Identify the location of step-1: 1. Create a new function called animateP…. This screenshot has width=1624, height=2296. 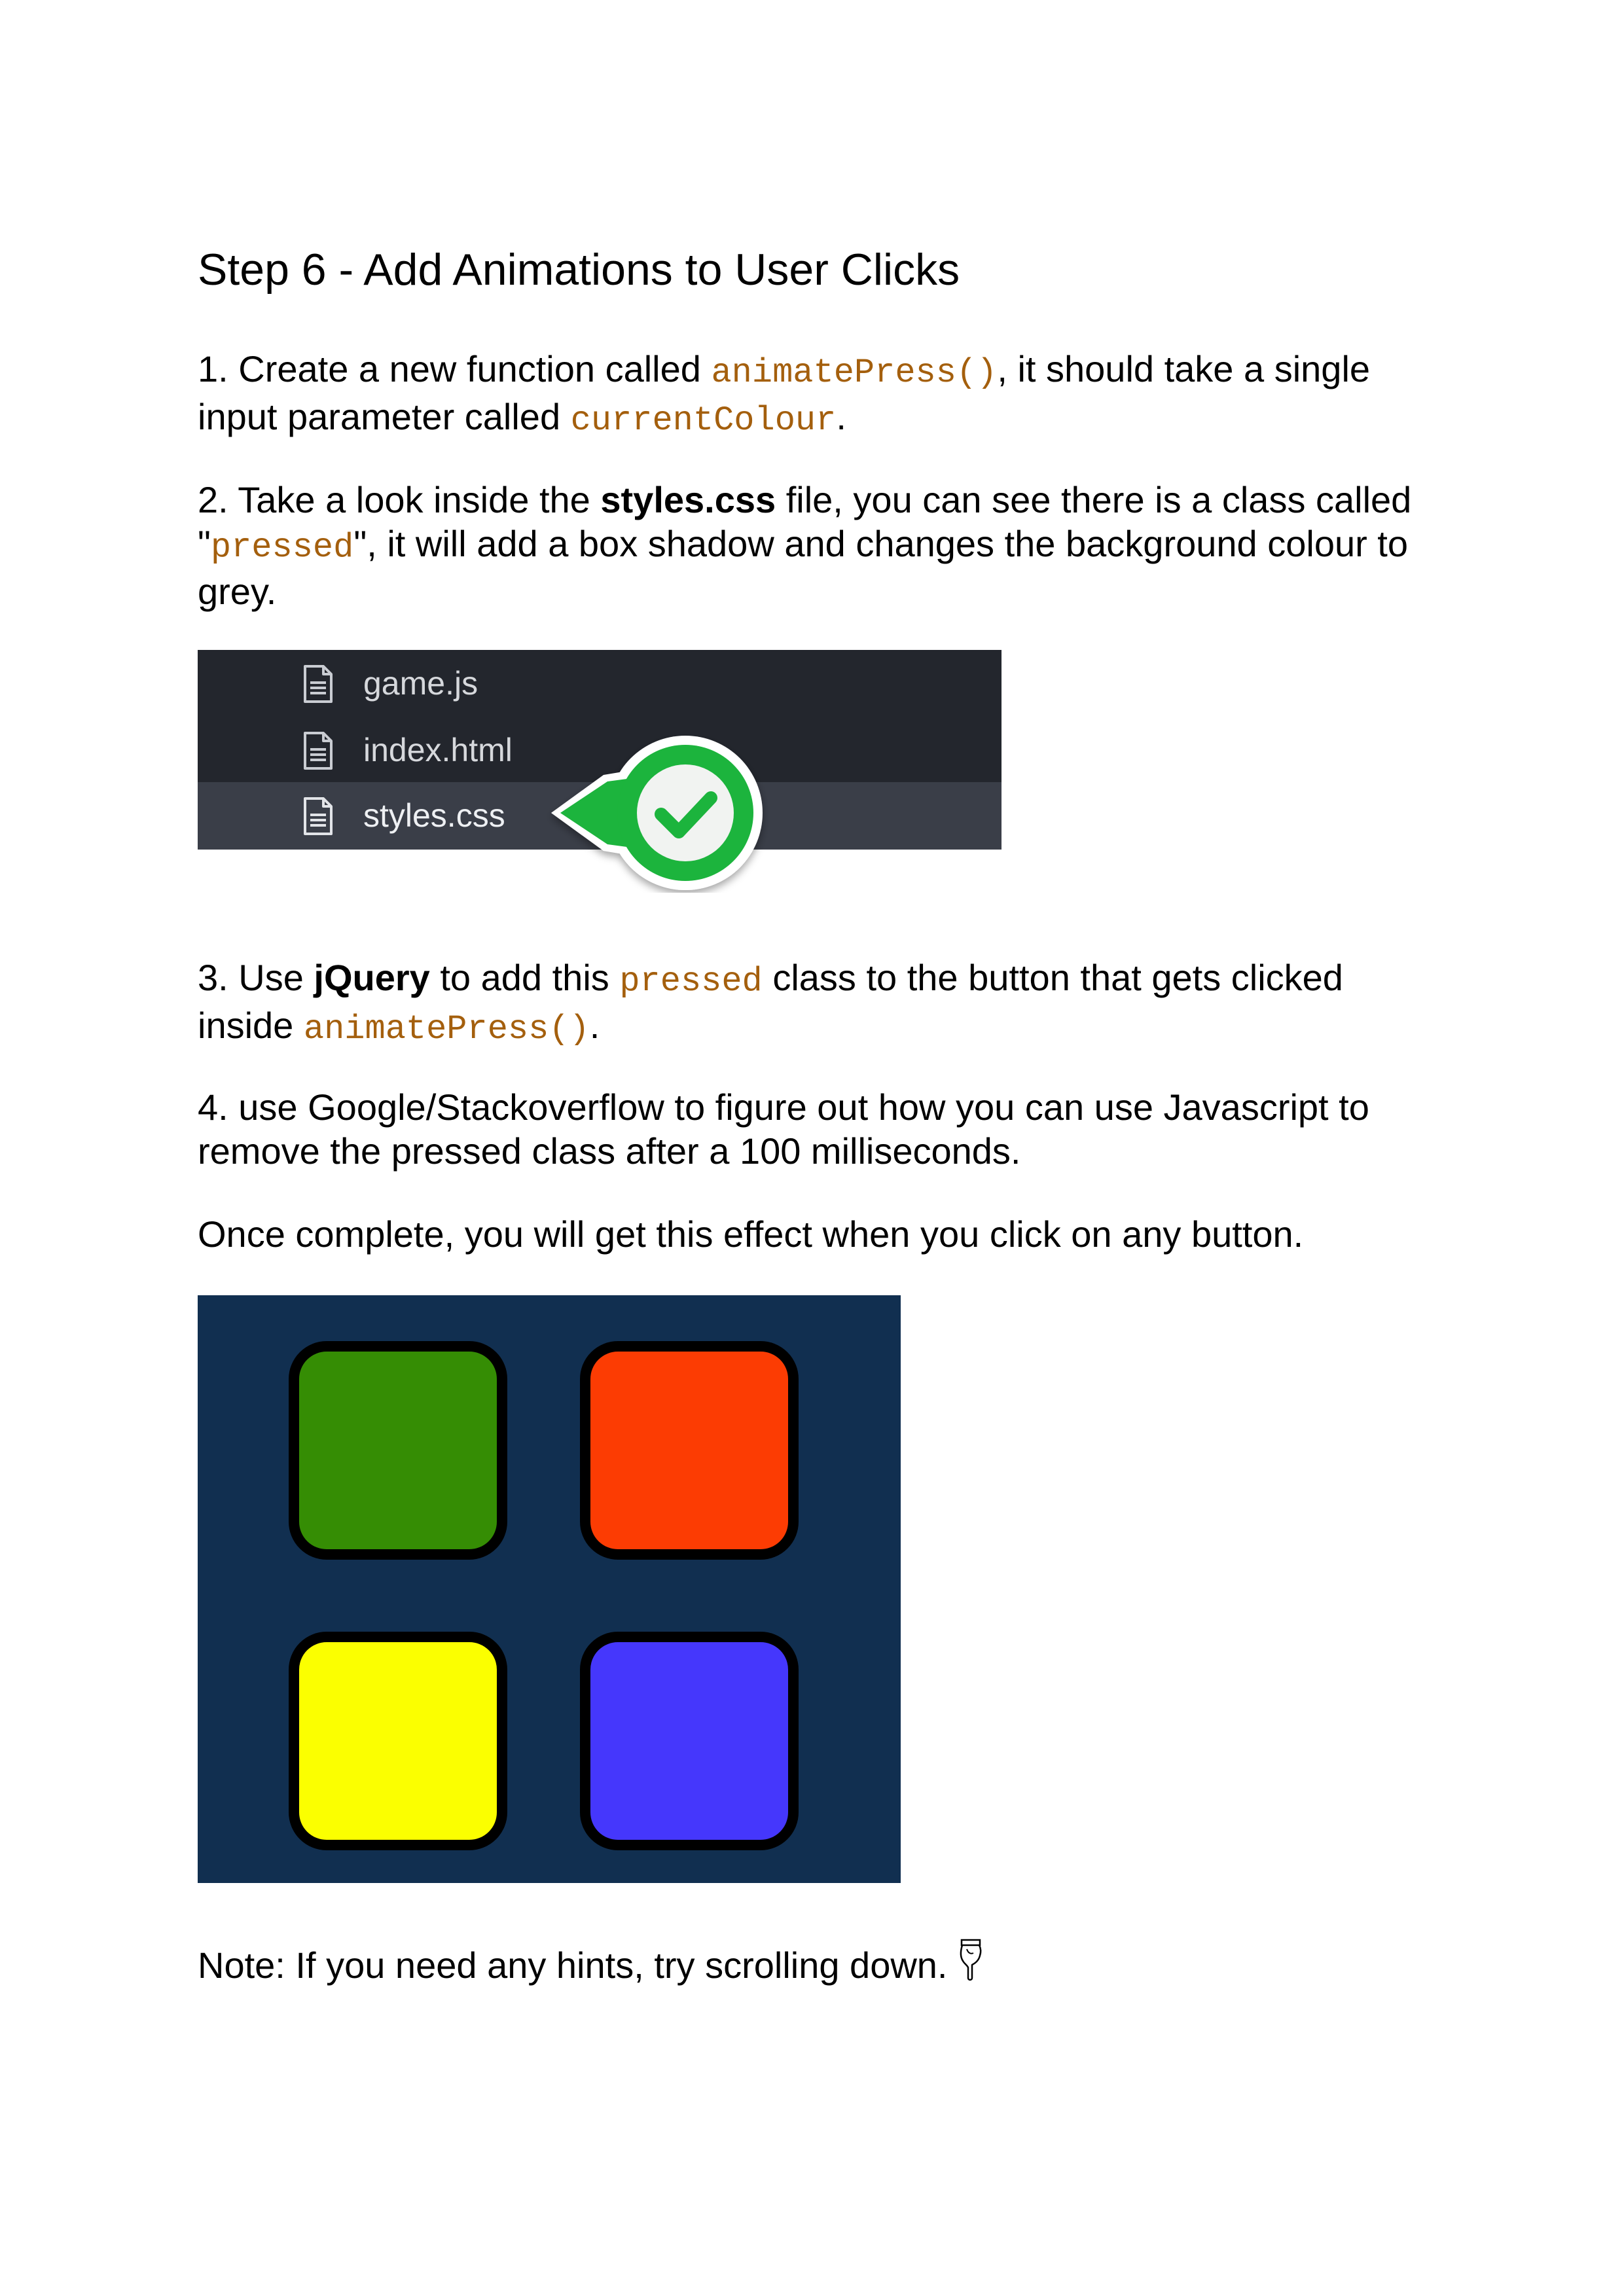
(784, 394).